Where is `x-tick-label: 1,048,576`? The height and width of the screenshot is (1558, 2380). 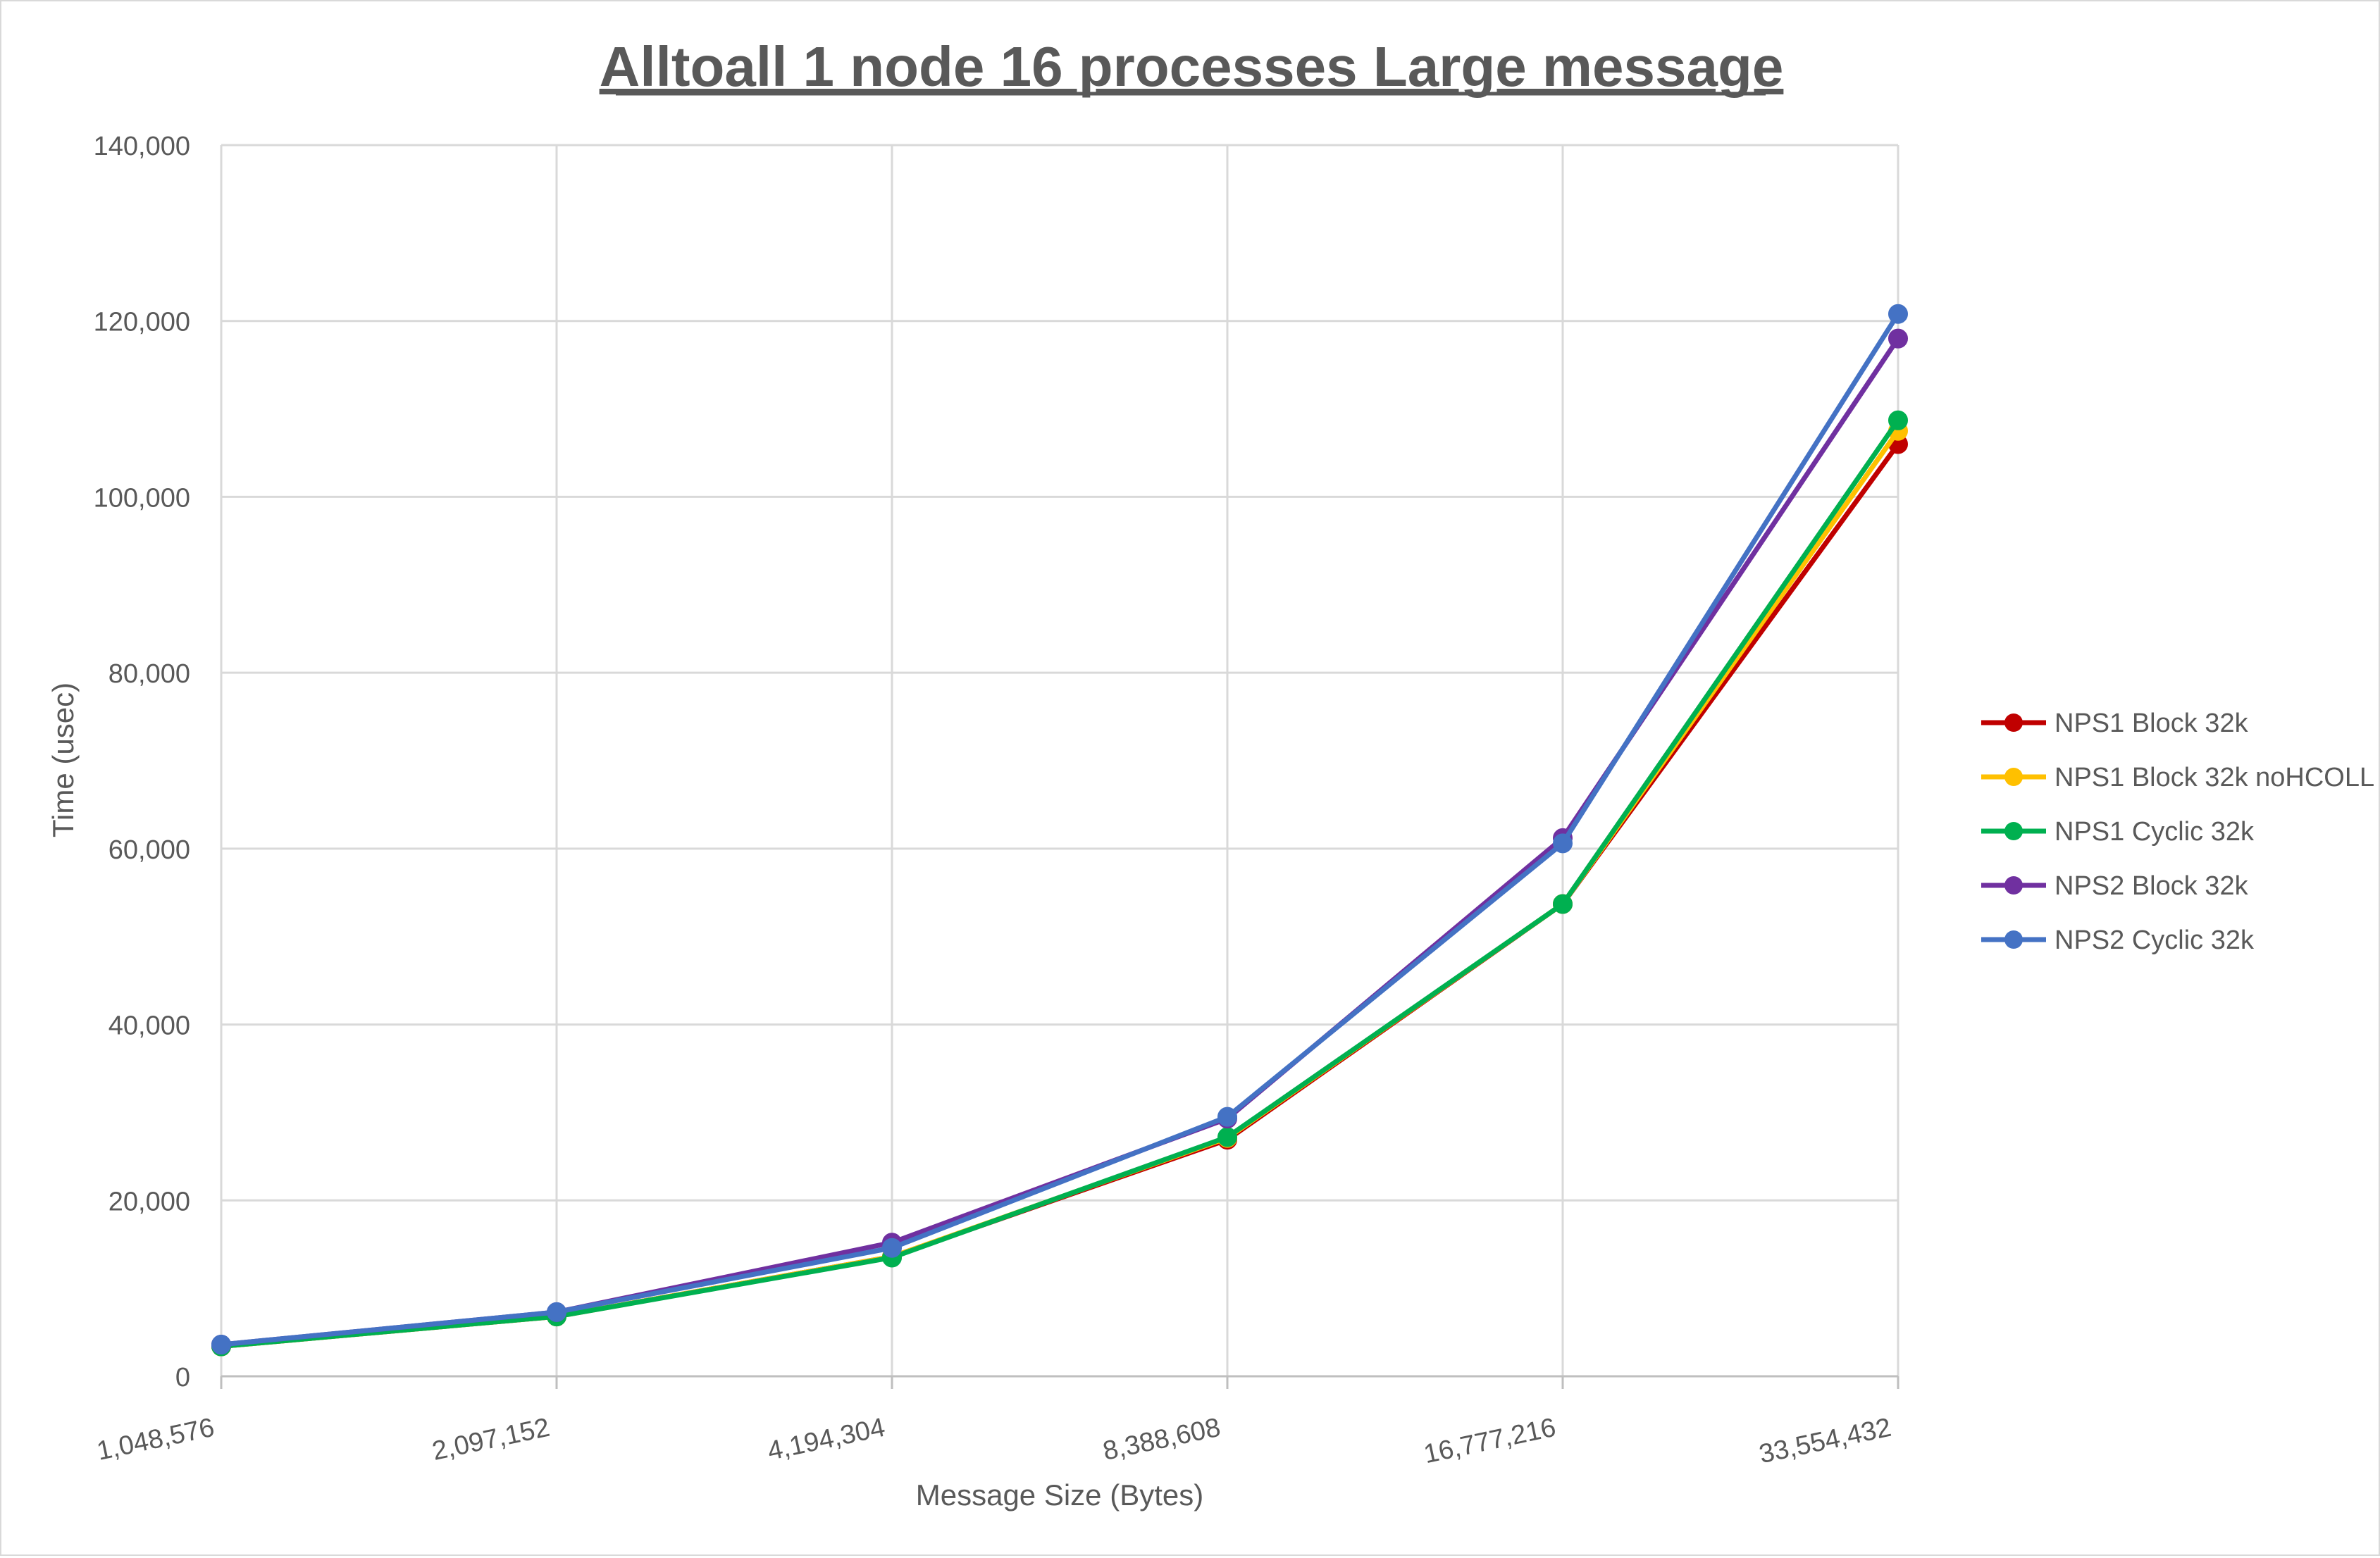 x-tick-label: 1,048,576 is located at coordinates (155, 1439).